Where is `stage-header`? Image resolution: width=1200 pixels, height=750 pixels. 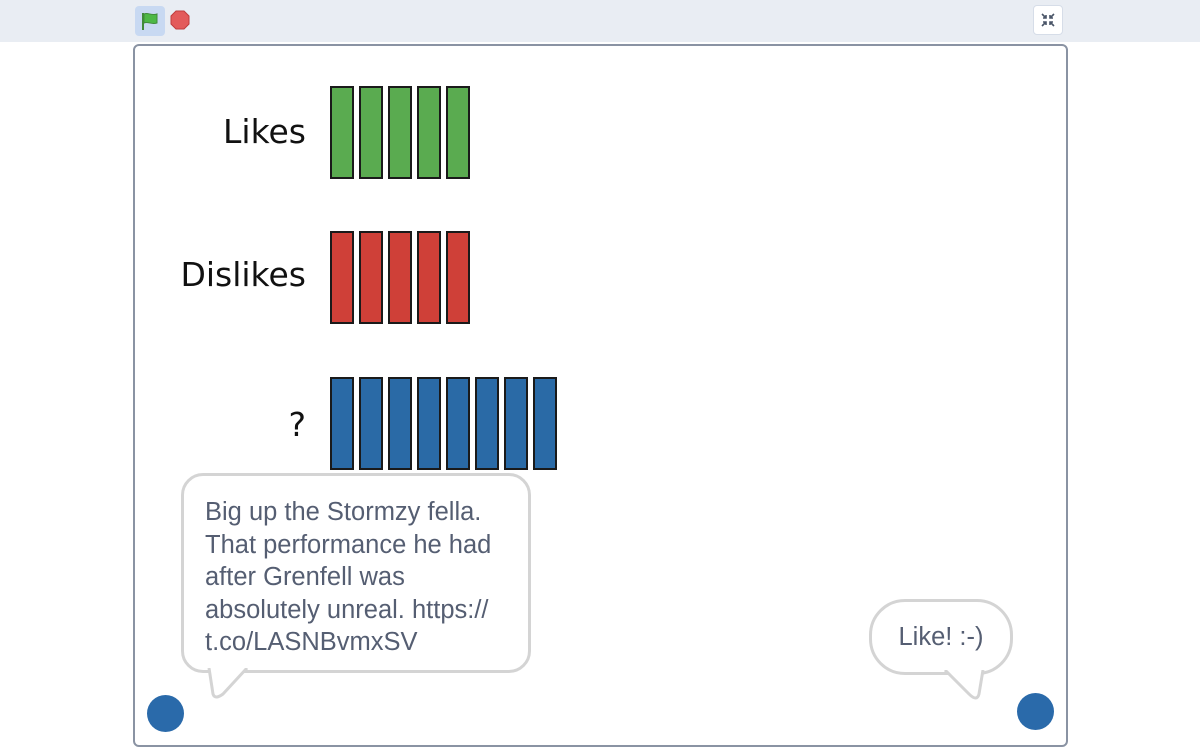
stage-header is located at coordinates (600, 21).